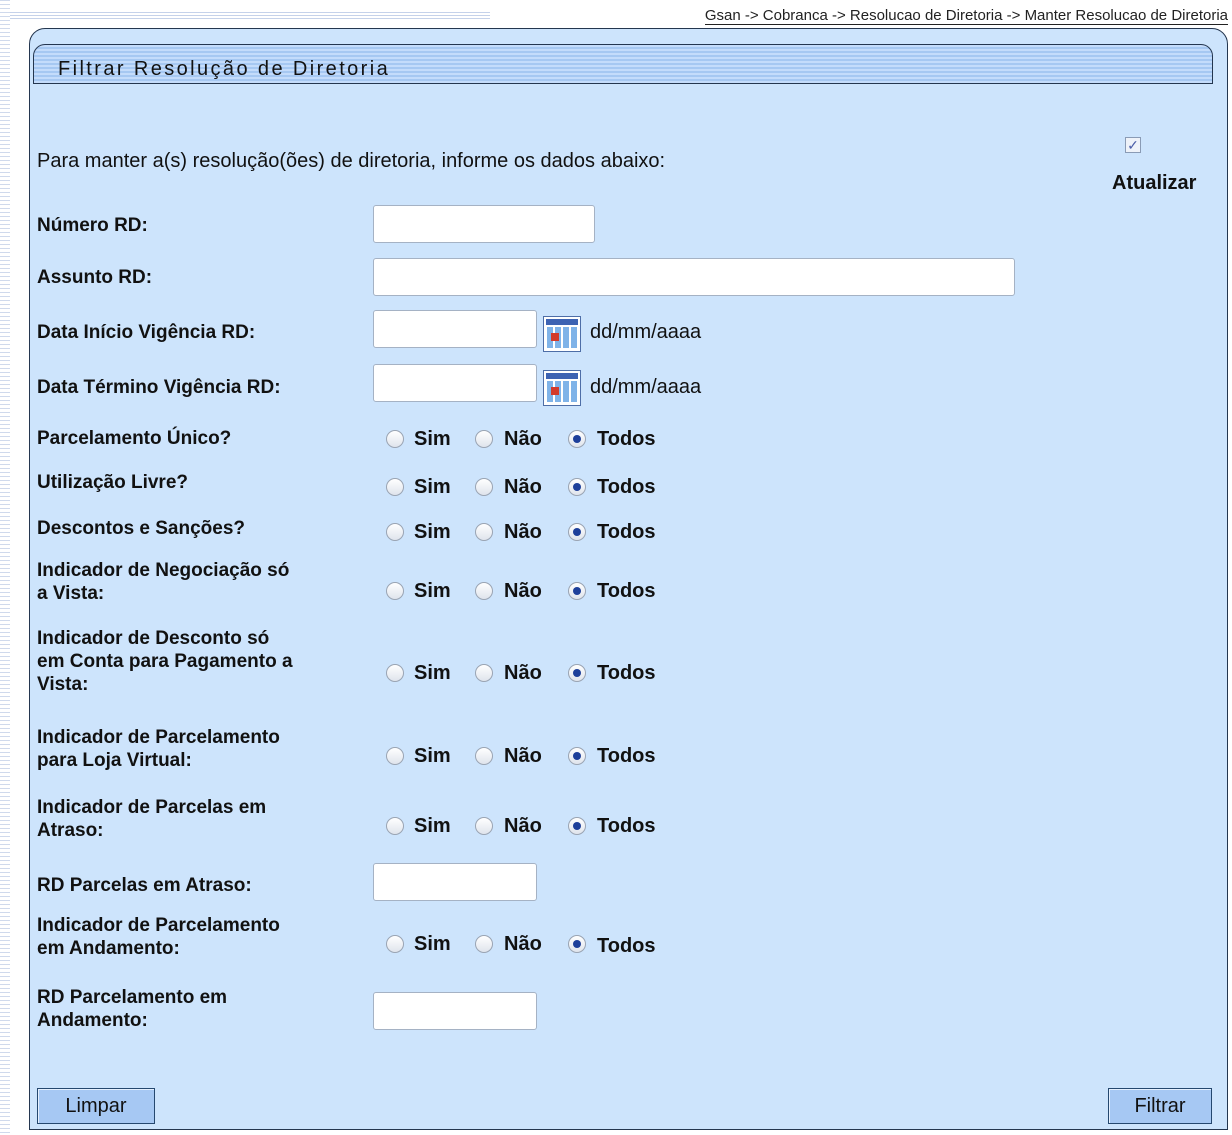 The image size is (1232, 1135). What do you see at coordinates (250, 16) in the screenshot?
I see `top-decorative-lines` at bounding box center [250, 16].